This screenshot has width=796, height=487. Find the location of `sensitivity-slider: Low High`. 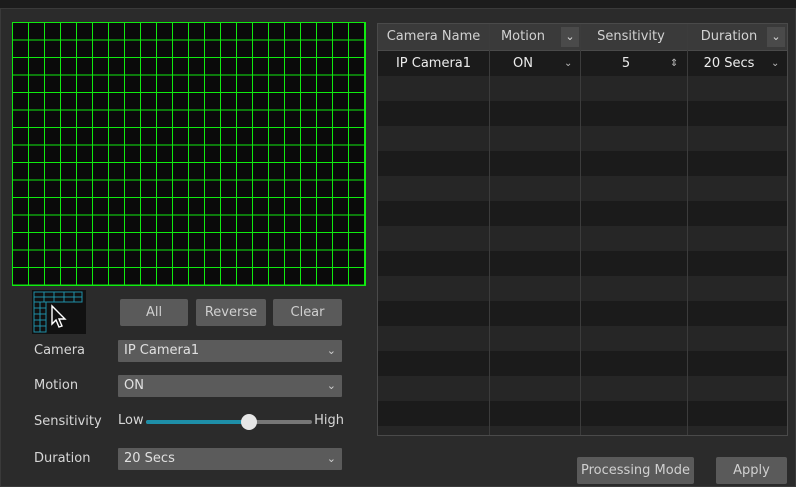

sensitivity-slider: Low High is located at coordinates (231, 422).